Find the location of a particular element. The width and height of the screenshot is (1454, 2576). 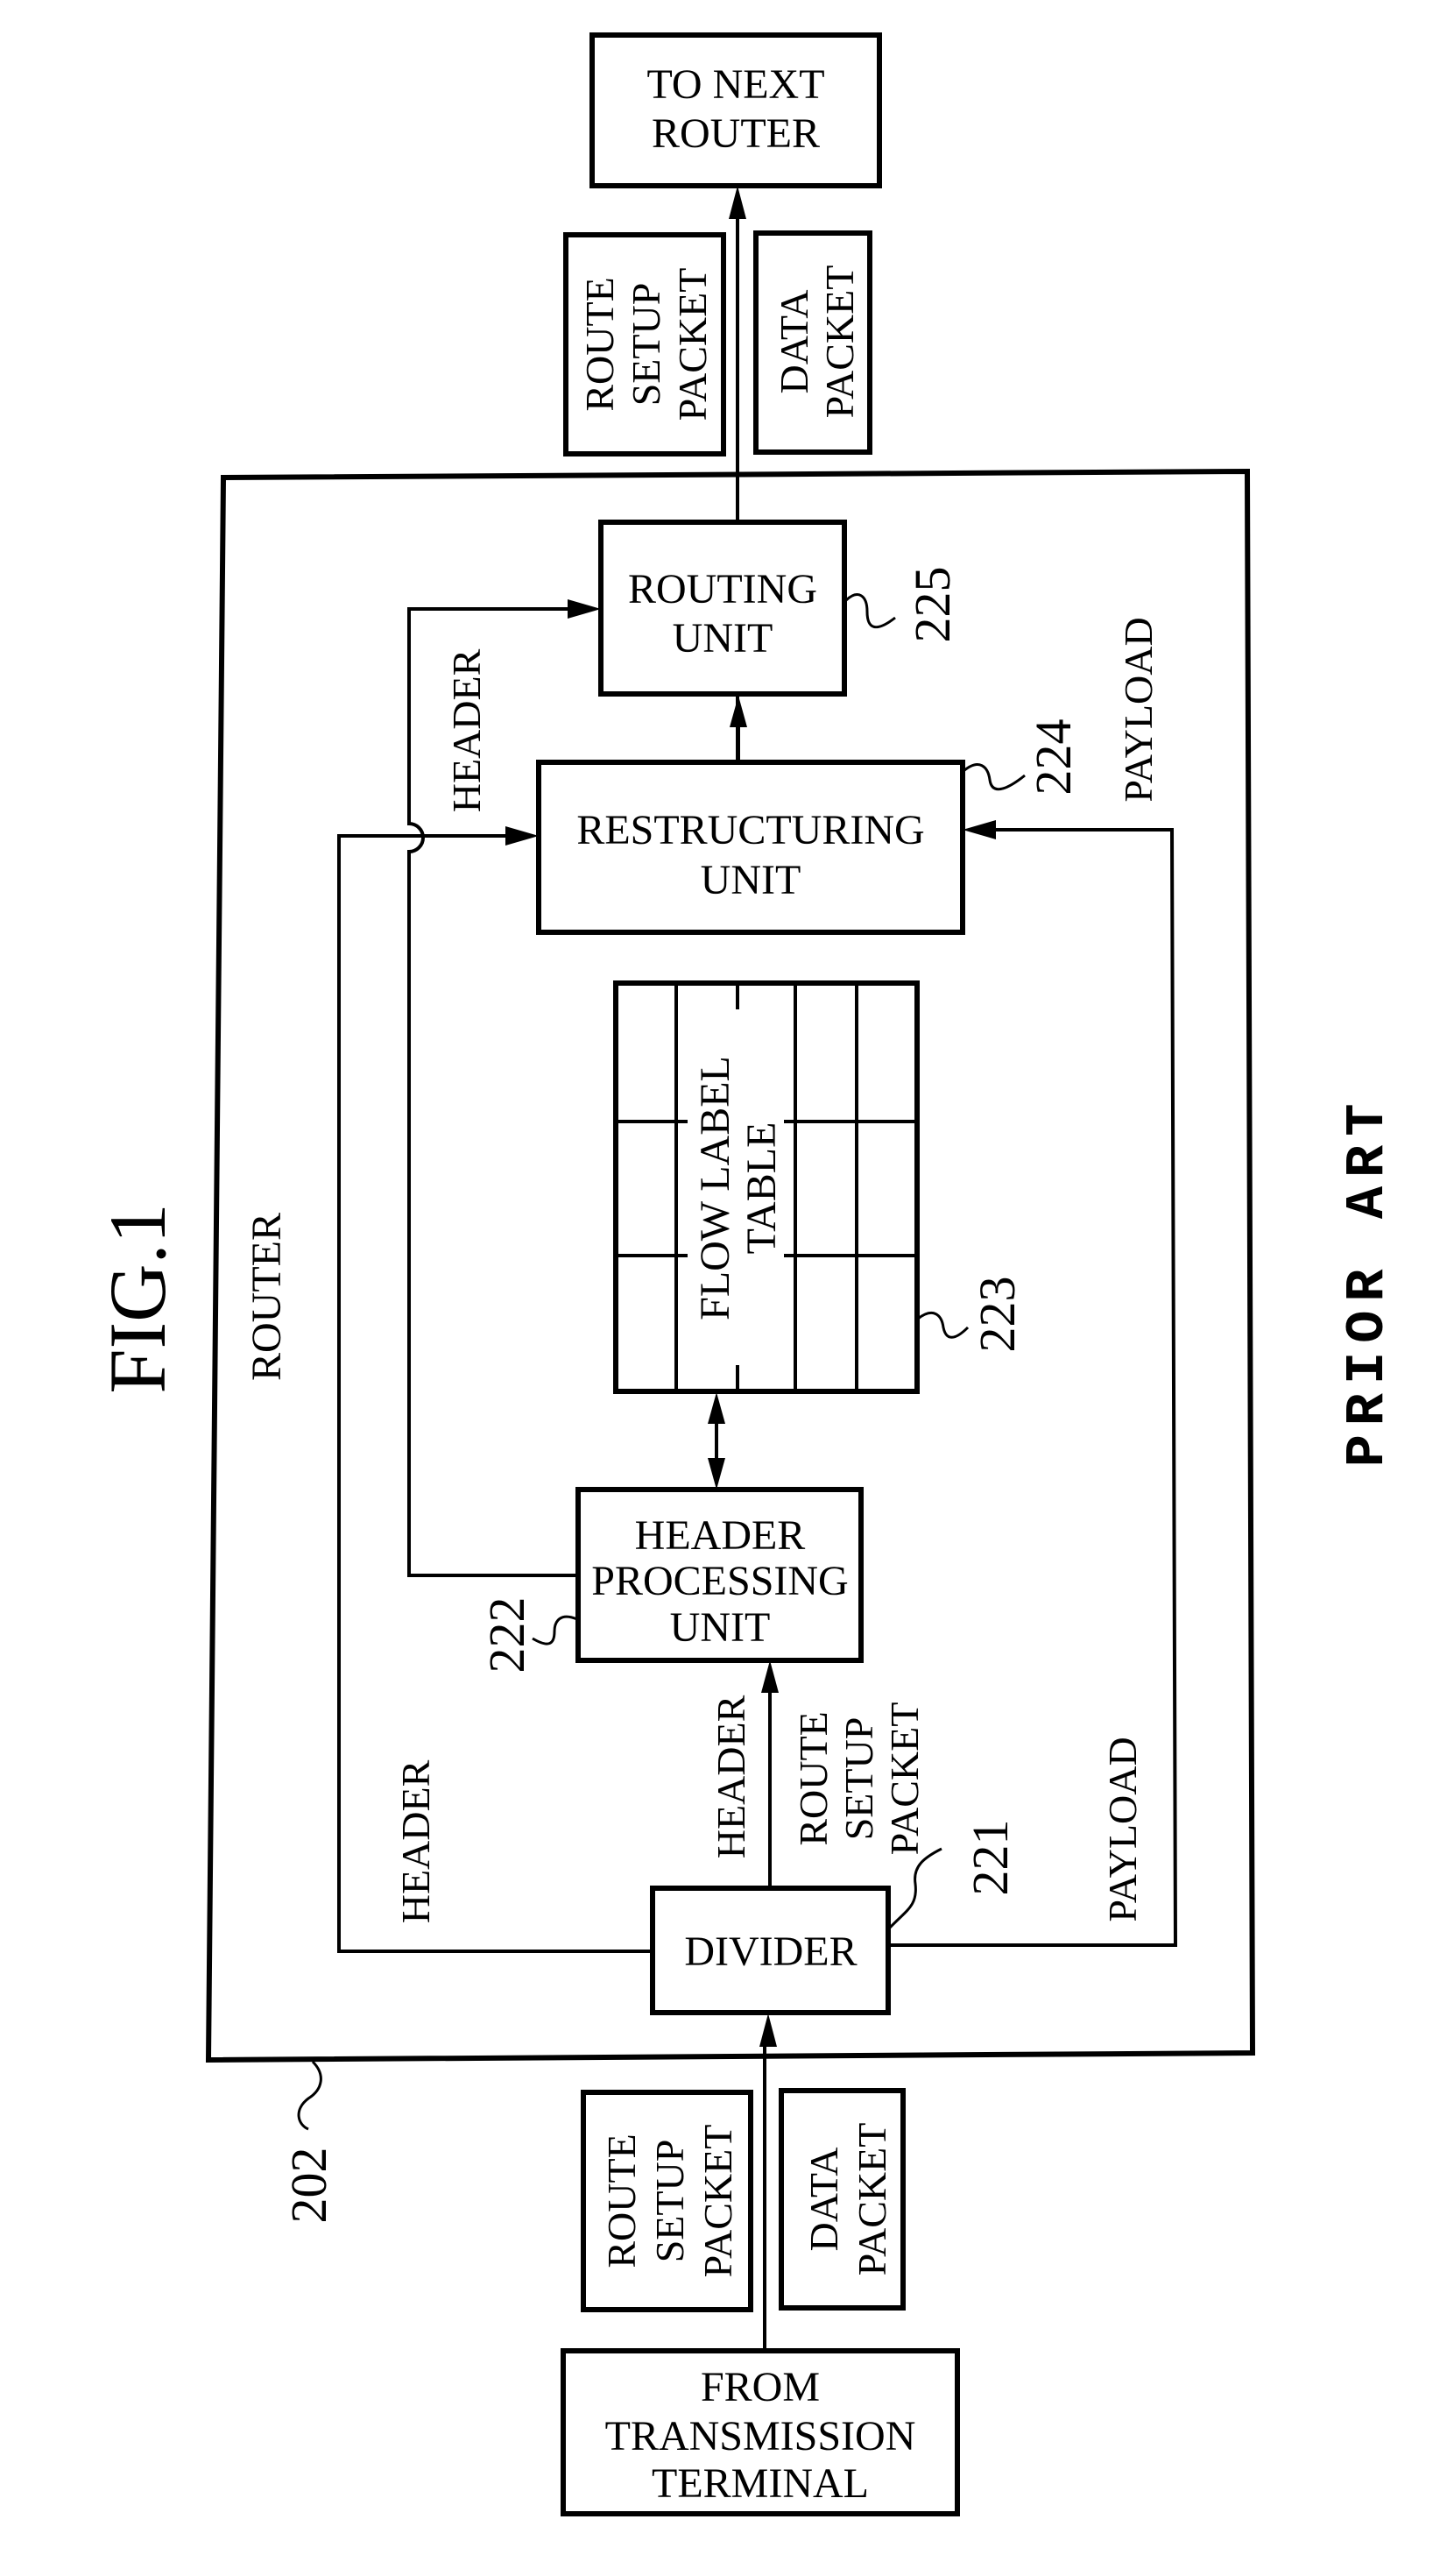

routing-unit-line-1: ROUTING is located at coordinates (722, 589).